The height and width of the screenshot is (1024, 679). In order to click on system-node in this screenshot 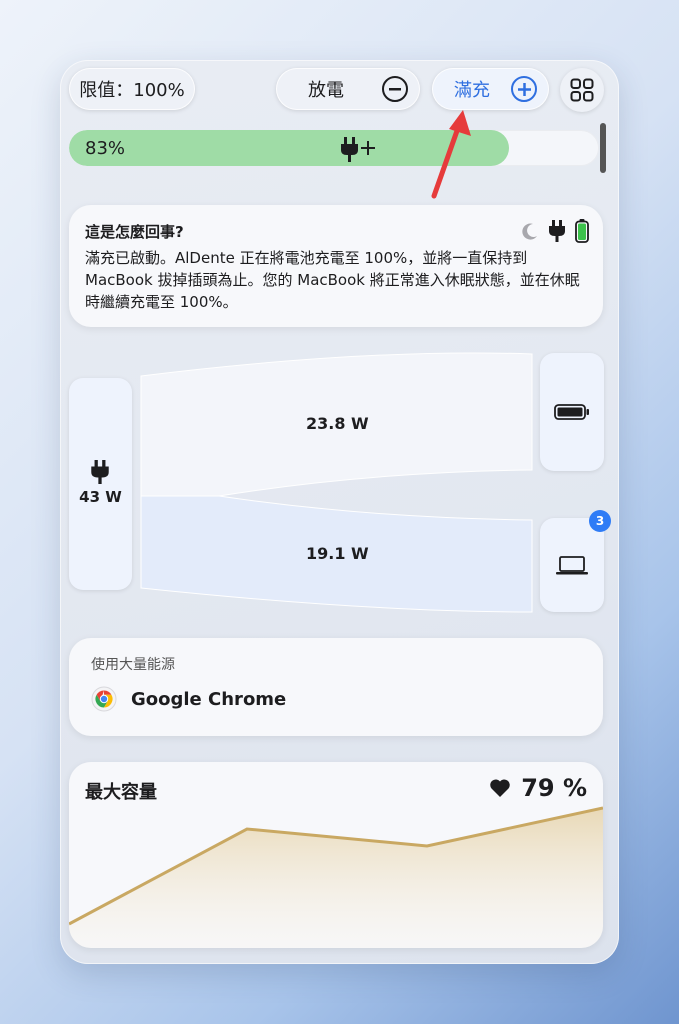, I will do `click(572, 565)`.